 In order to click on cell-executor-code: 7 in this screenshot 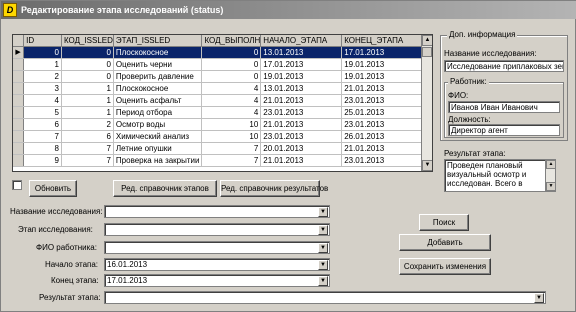, I will do `click(231, 148)`.